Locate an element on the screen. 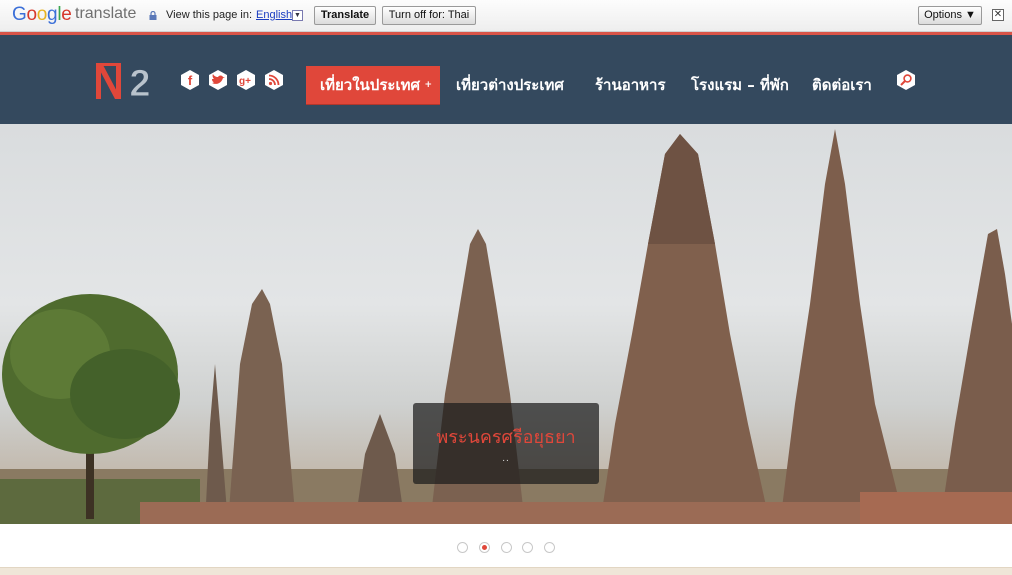 The height and width of the screenshot is (575, 1012). nav-item-international-travel: เที่ยวต่างประเทศ is located at coordinates (510, 85).